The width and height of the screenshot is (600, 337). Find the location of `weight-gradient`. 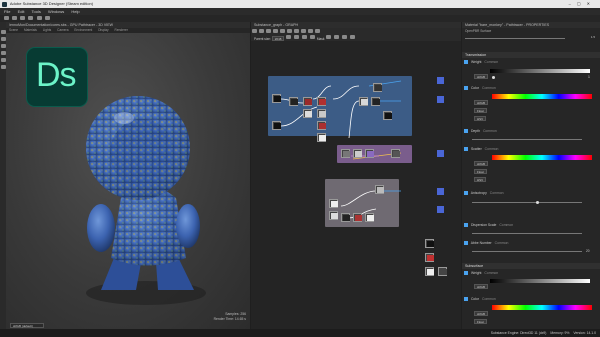

weight-gradient is located at coordinates (540, 71).